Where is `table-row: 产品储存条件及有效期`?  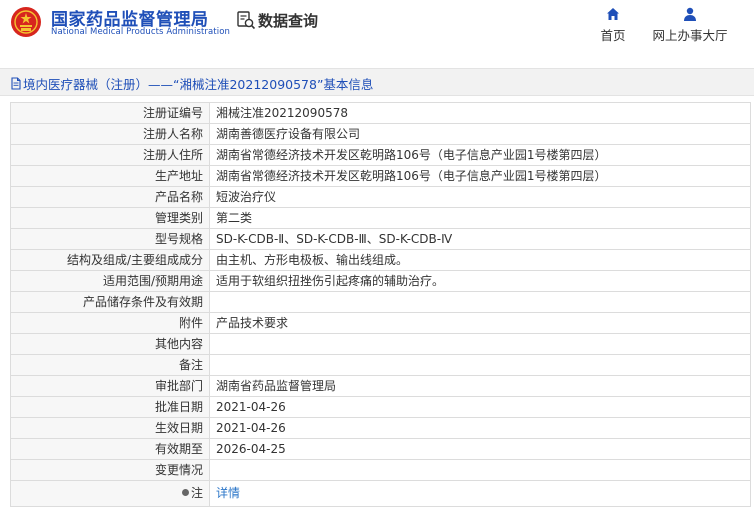 table-row: 产品储存条件及有效期 is located at coordinates (380, 302).